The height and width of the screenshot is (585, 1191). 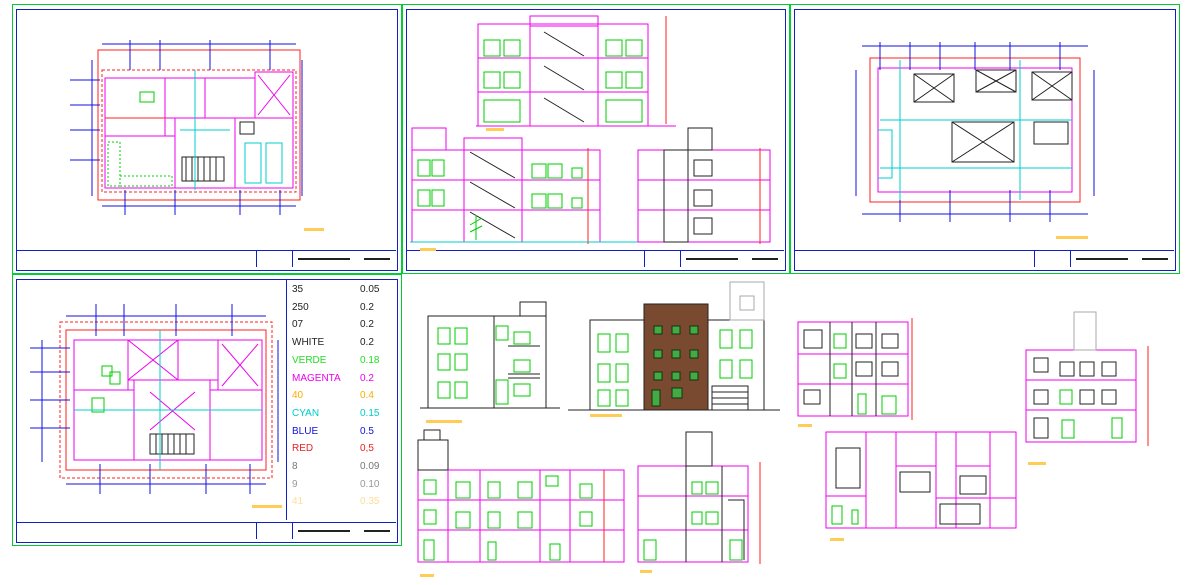 I want to click on first-floor-plan, so click(x=186, y=127).